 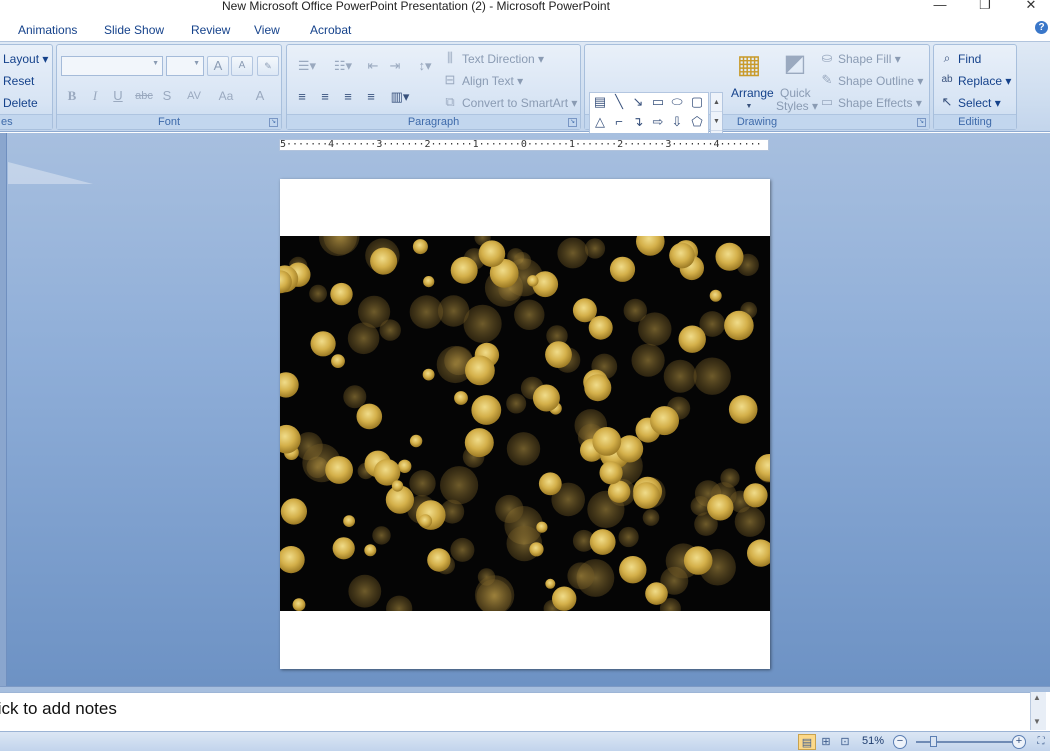 What do you see at coordinates (218, 66) in the screenshot?
I see `grow-font-button: A` at bounding box center [218, 66].